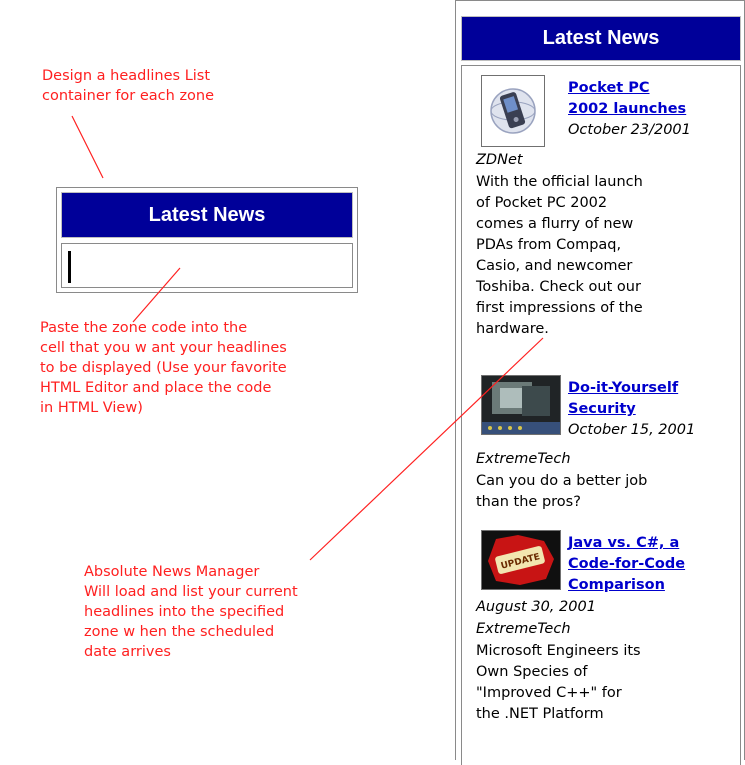 The height and width of the screenshot is (765, 745). I want to click on news-item-date-1: October 23/2001, so click(629, 130).